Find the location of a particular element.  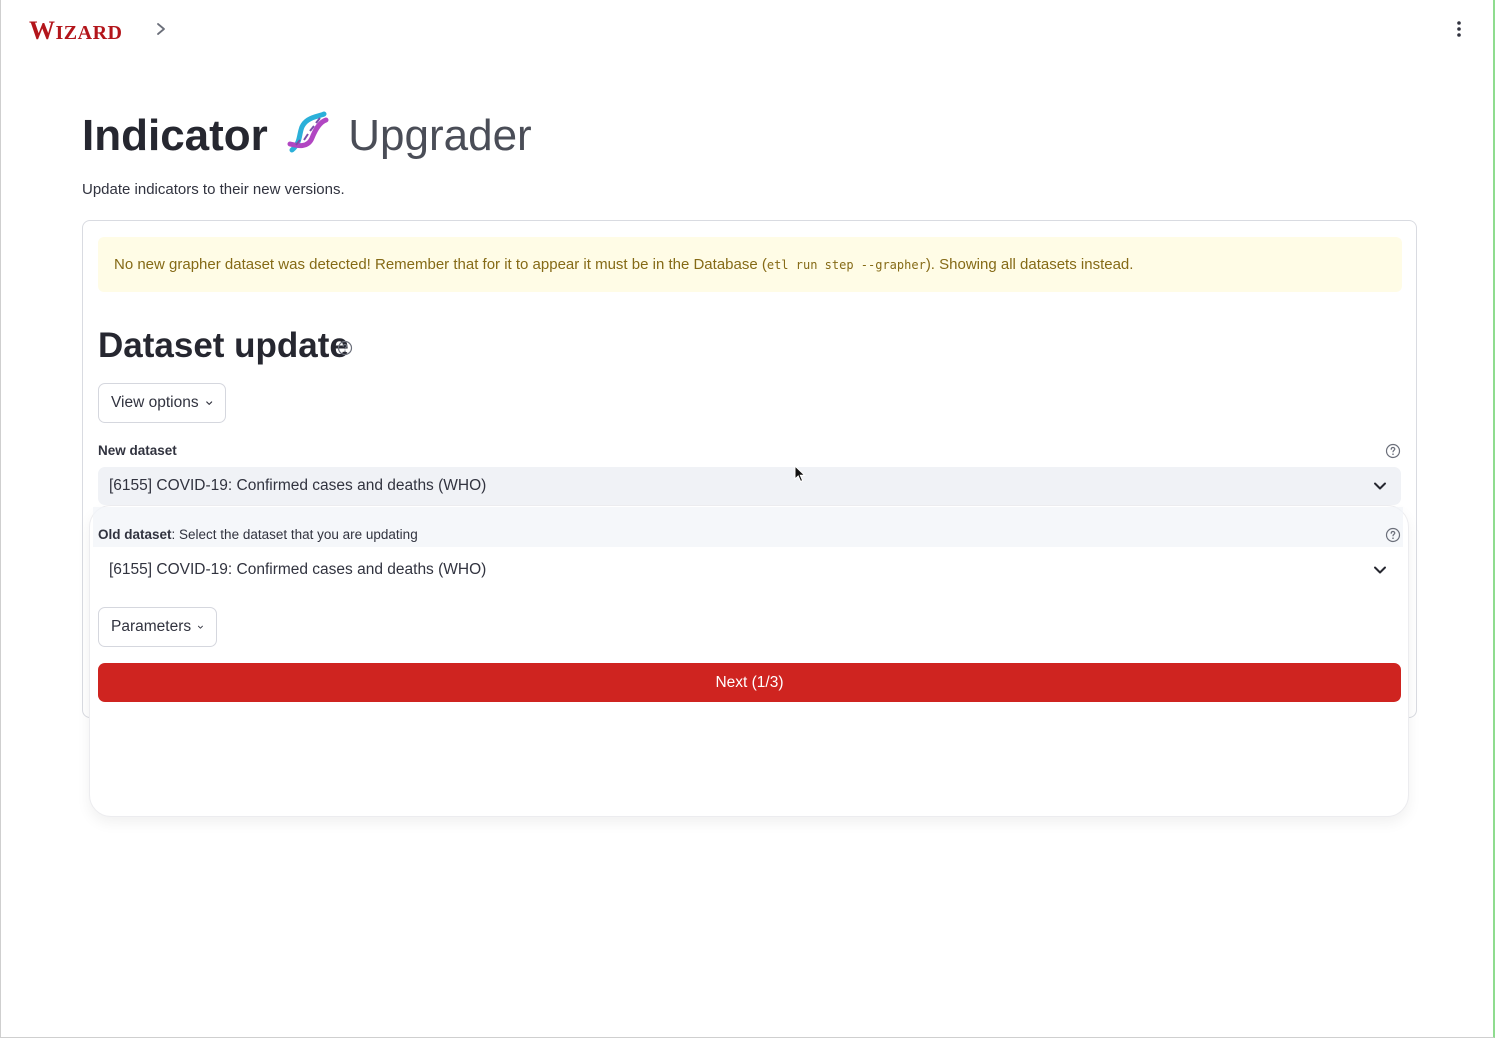

view-options-label: View options is located at coordinates (155, 402).